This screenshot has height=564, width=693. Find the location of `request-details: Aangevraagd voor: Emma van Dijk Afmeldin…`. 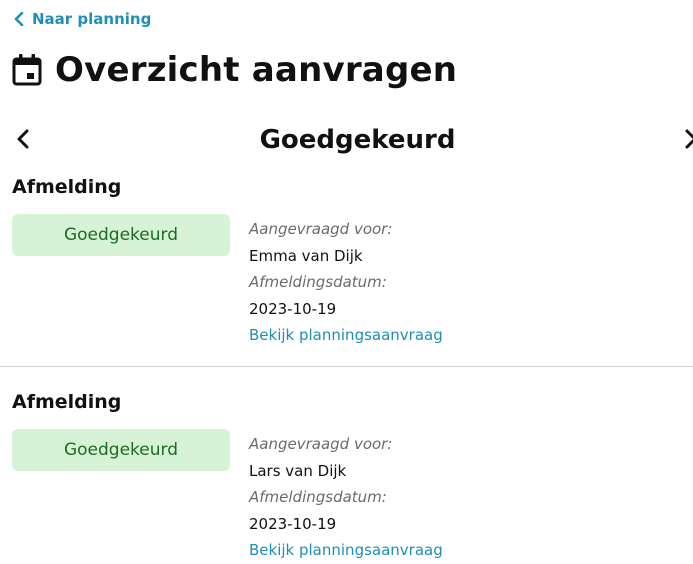

request-details: Aangevraagd voor: Emma van Dijk Afmeldin… is located at coordinates (346, 282).